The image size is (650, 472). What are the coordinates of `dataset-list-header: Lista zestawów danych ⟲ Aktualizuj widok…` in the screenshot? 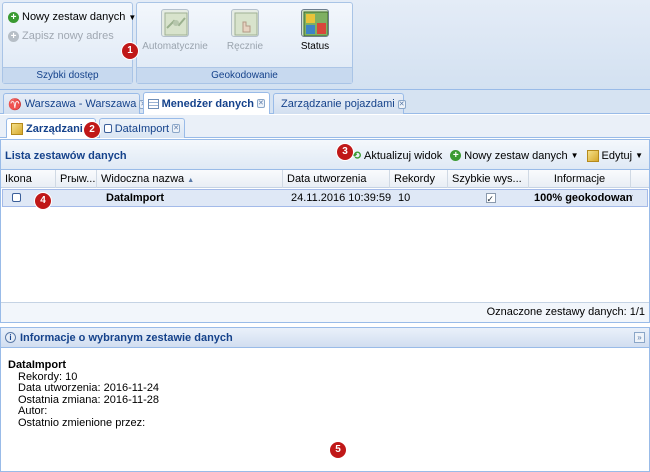 It's located at (325, 155).